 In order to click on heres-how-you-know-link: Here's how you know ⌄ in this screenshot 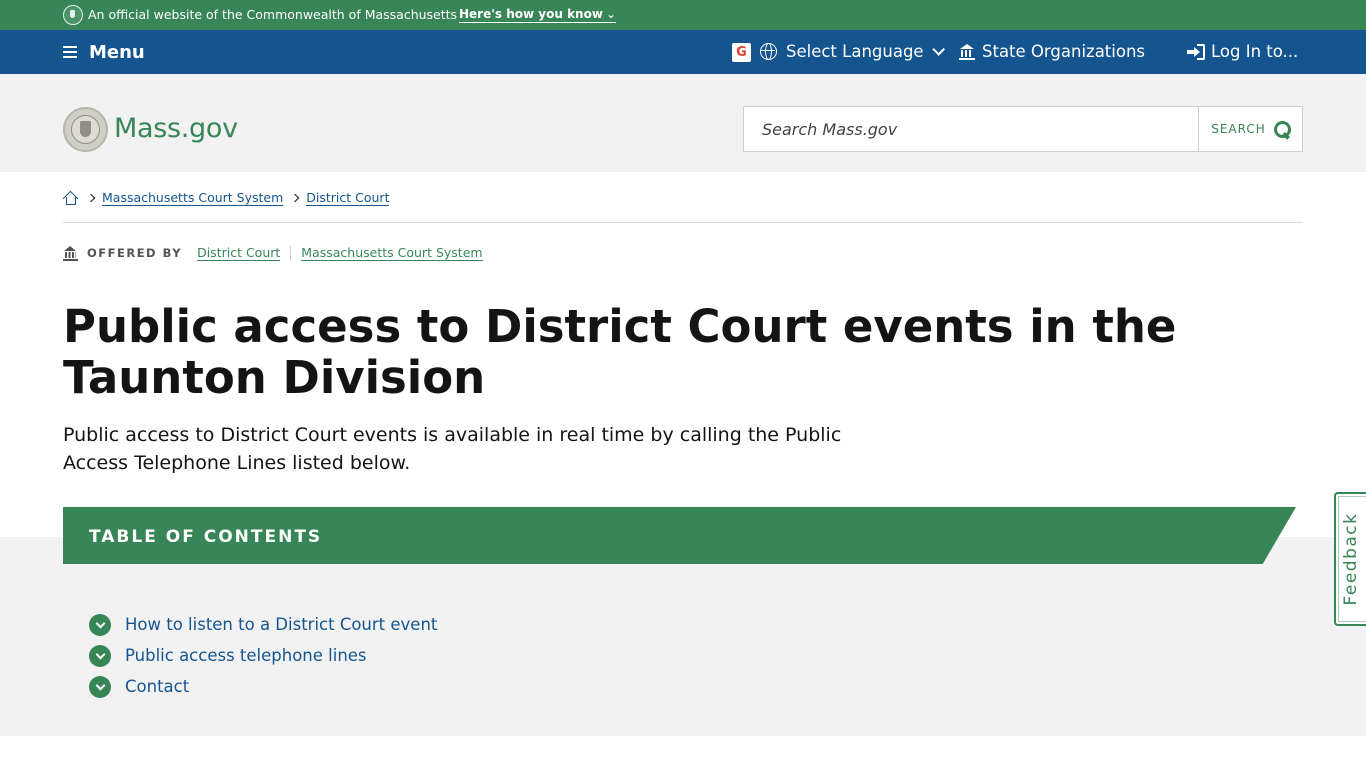, I will do `click(537, 15)`.